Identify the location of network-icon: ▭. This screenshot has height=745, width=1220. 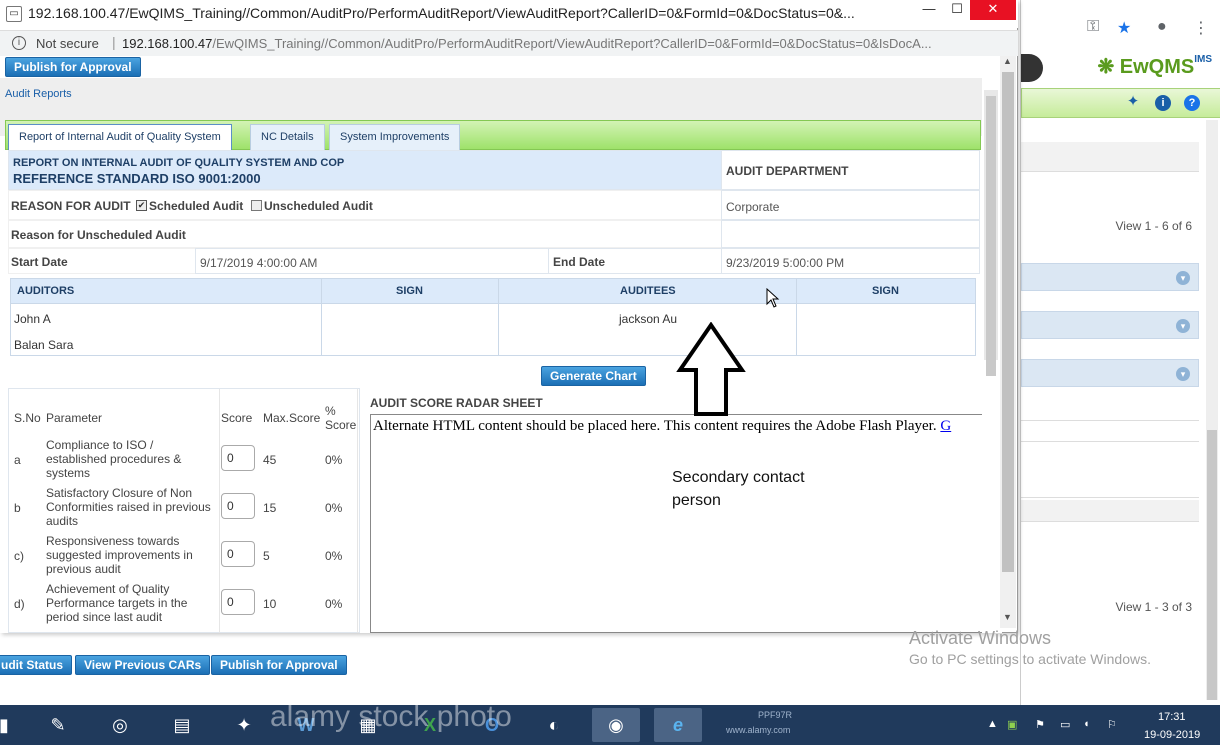
(1065, 724).